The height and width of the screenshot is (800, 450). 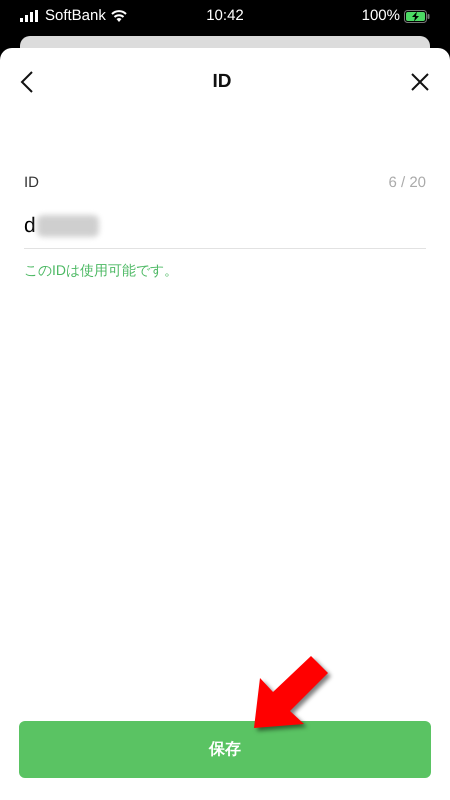 What do you see at coordinates (31, 183) in the screenshot?
I see `field-label: ID` at bounding box center [31, 183].